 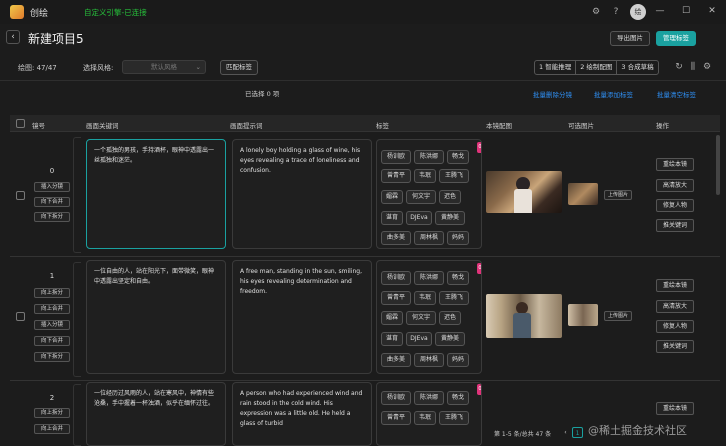 What do you see at coordinates (660, 11) in the screenshot?
I see `minimize-button: —` at bounding box center [660, 11].